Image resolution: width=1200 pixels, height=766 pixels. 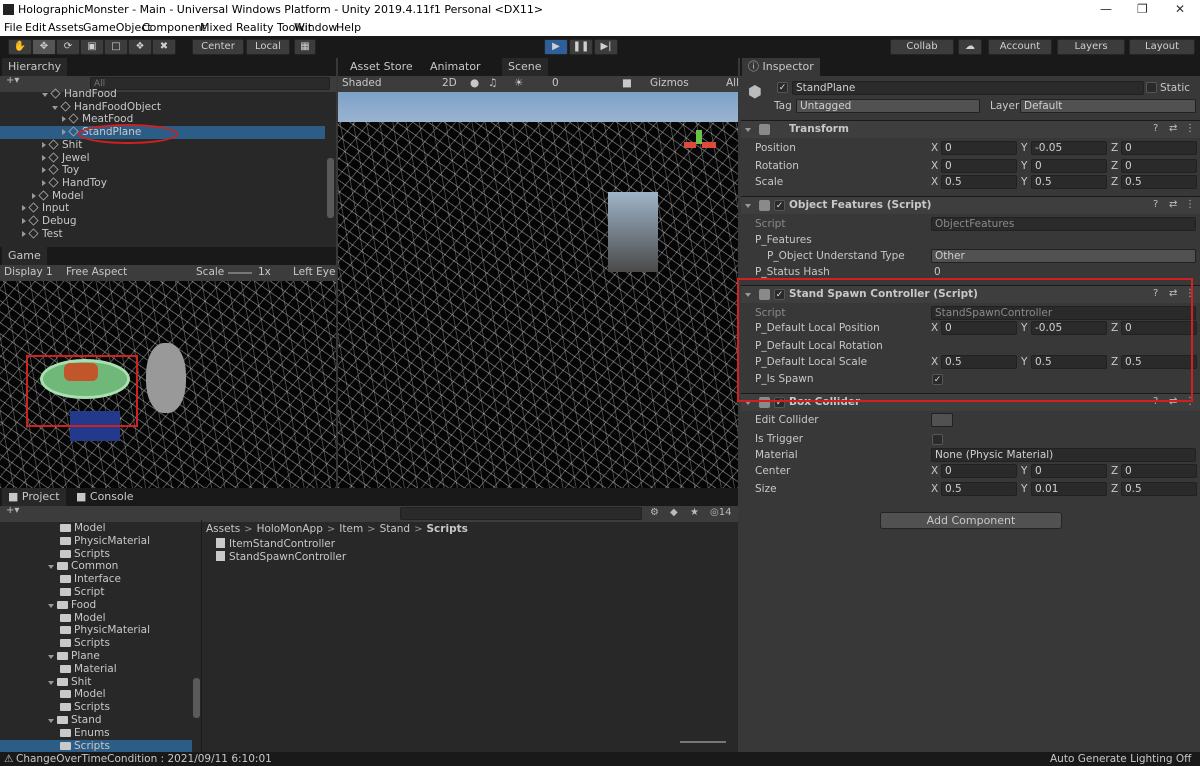 What do you see at coordinates (748, 130) in the screenshot?
I see `foldout-icon` at bounding box center [748, 130].